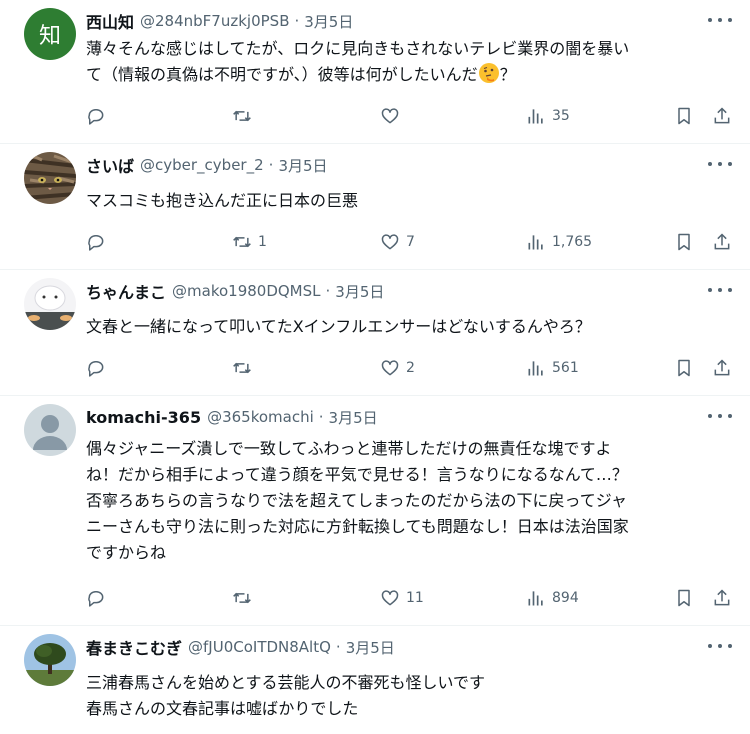 This screenshot has height=734, width=750. I want to click on tweet-actions: 11 894, so click(411, 598).